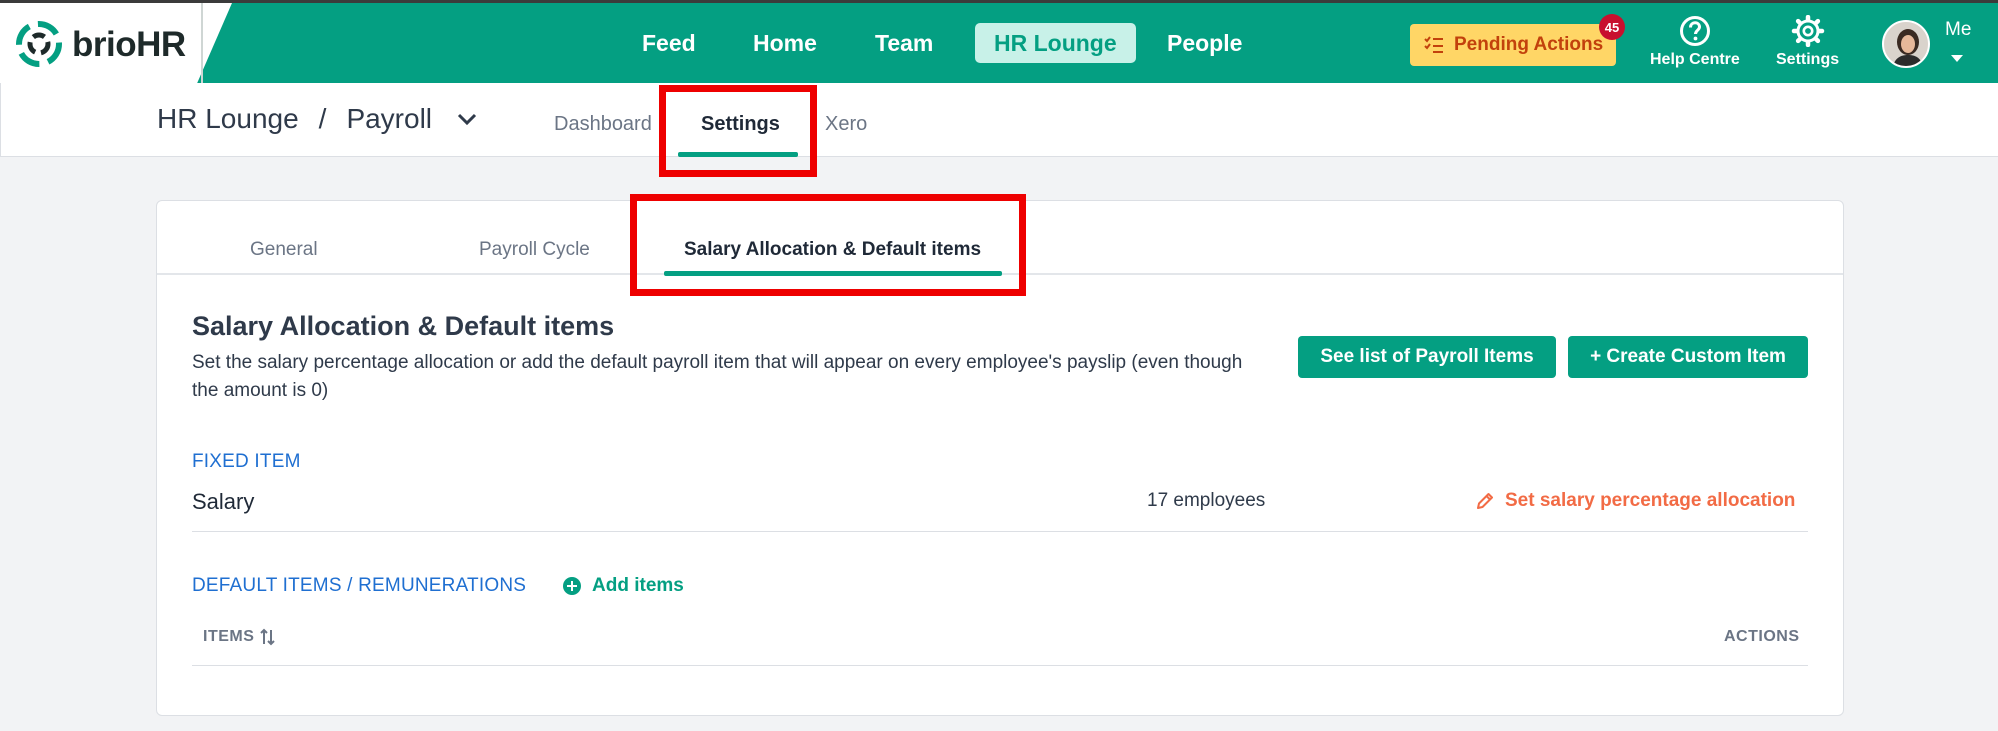 The image size is (1998, 731). What do you see at coordinates (1650, 500) in the screenshot?
I see `set-salary-allocation-label: Set salary percentage allocation` at bounding box center [1650, 500].